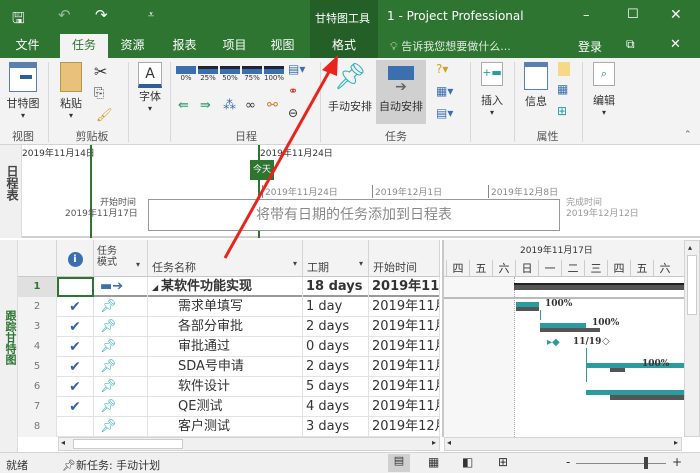  I want to click on arrow-shaft, so click(277, 164).